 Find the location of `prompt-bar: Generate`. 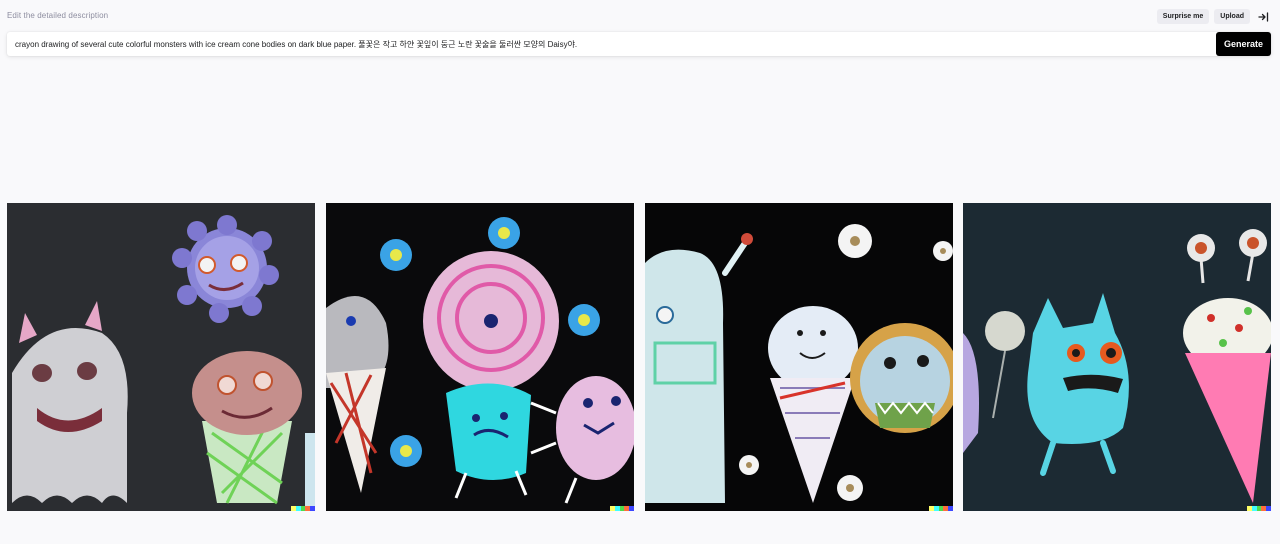

prompt-bar: Generate is located at coordinates (639, 44).